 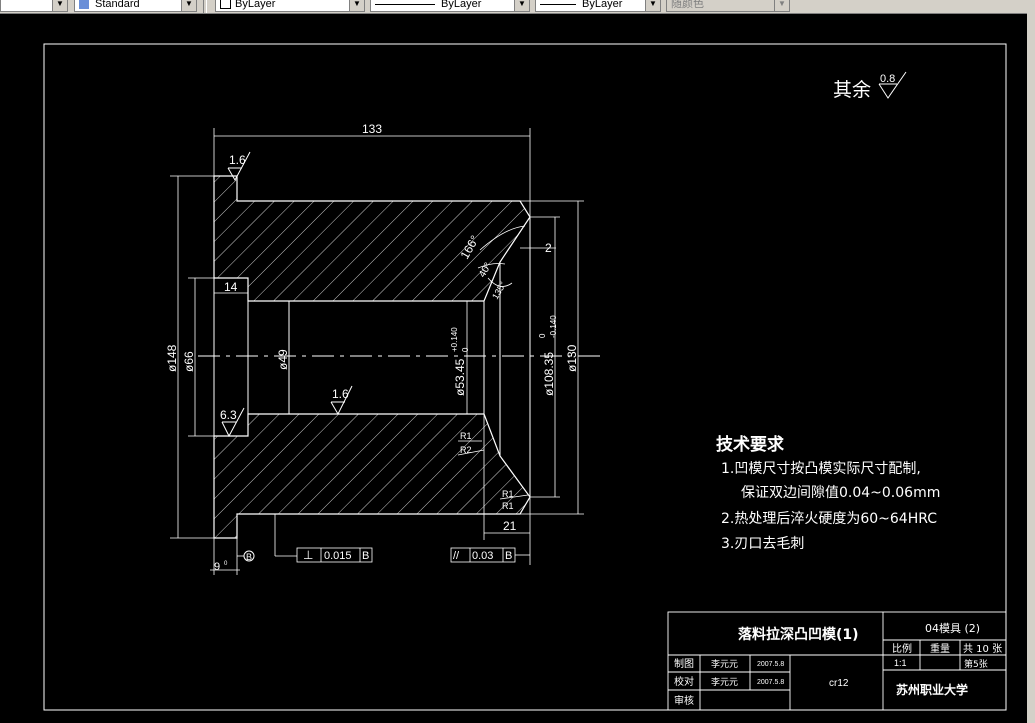 What do you see at coordinates (508, 556) in the screenshot?
I see `gdt-2-datum: B` at bounding box center [508, 556].